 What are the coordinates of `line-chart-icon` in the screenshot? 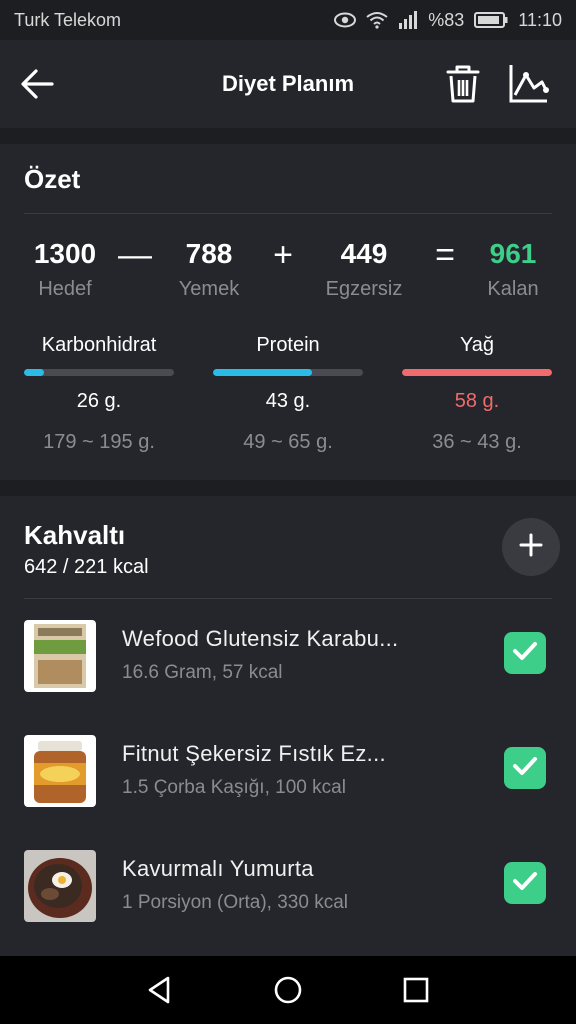 It's located at (528, 87).